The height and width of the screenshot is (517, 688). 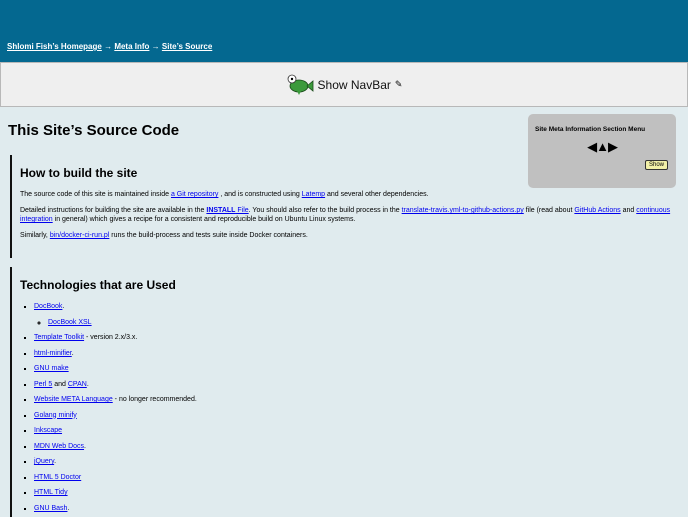 I want to click on section-menu-title: Site Meta Information Section Menu, so click(x=590, y=129).